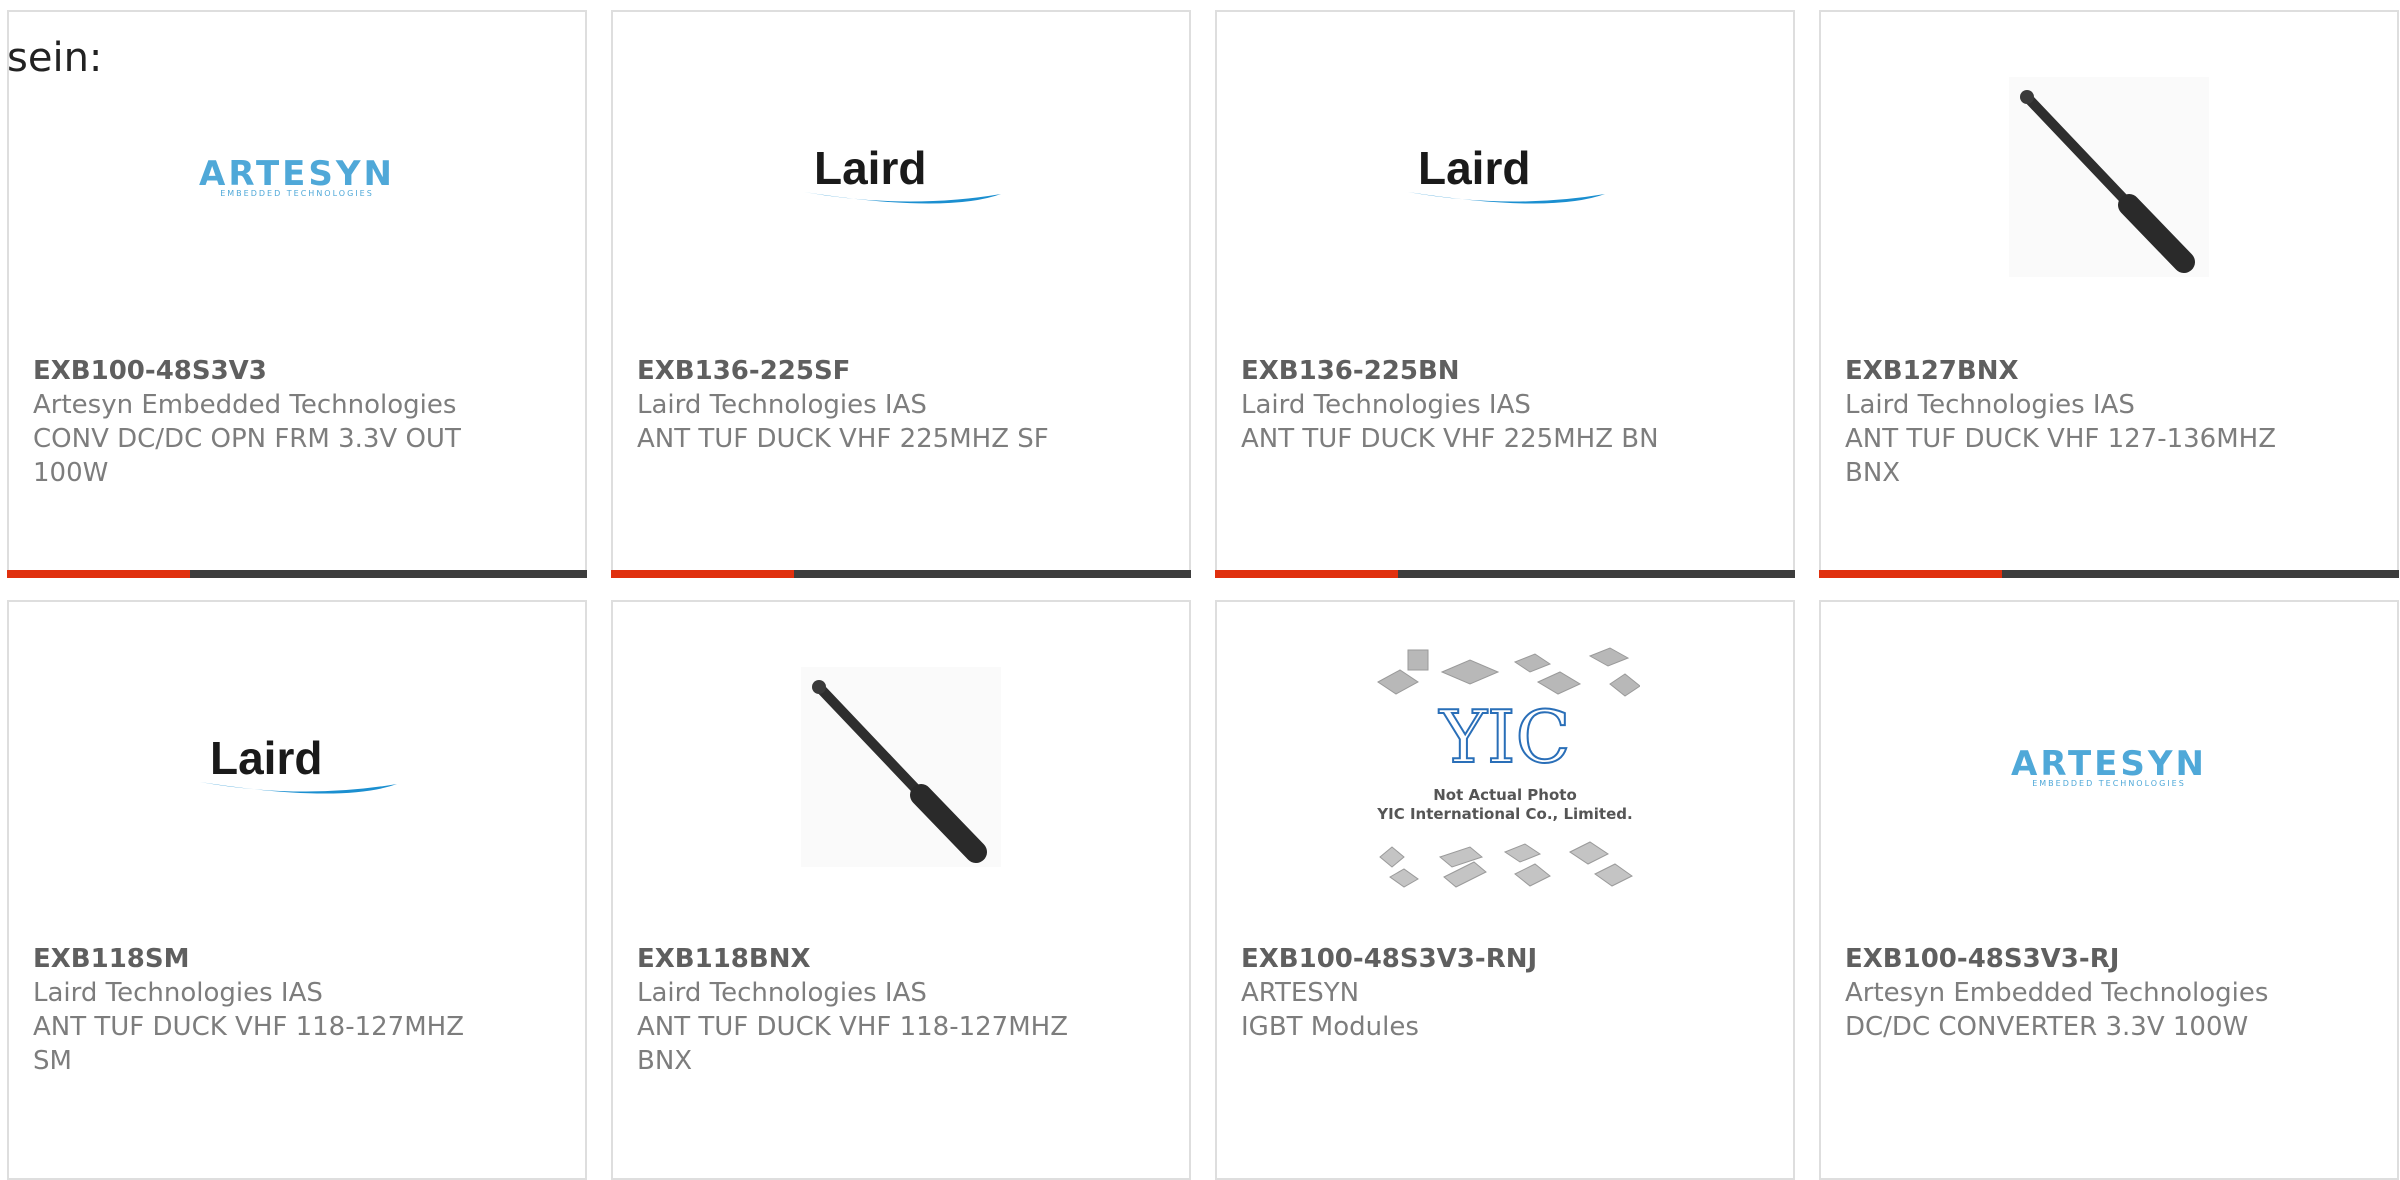 The width and height of the screenshot is (2400, 1180). I want to click on description: ANT TUF DUCK VHF 225MHZ SF, so click(843, 439).